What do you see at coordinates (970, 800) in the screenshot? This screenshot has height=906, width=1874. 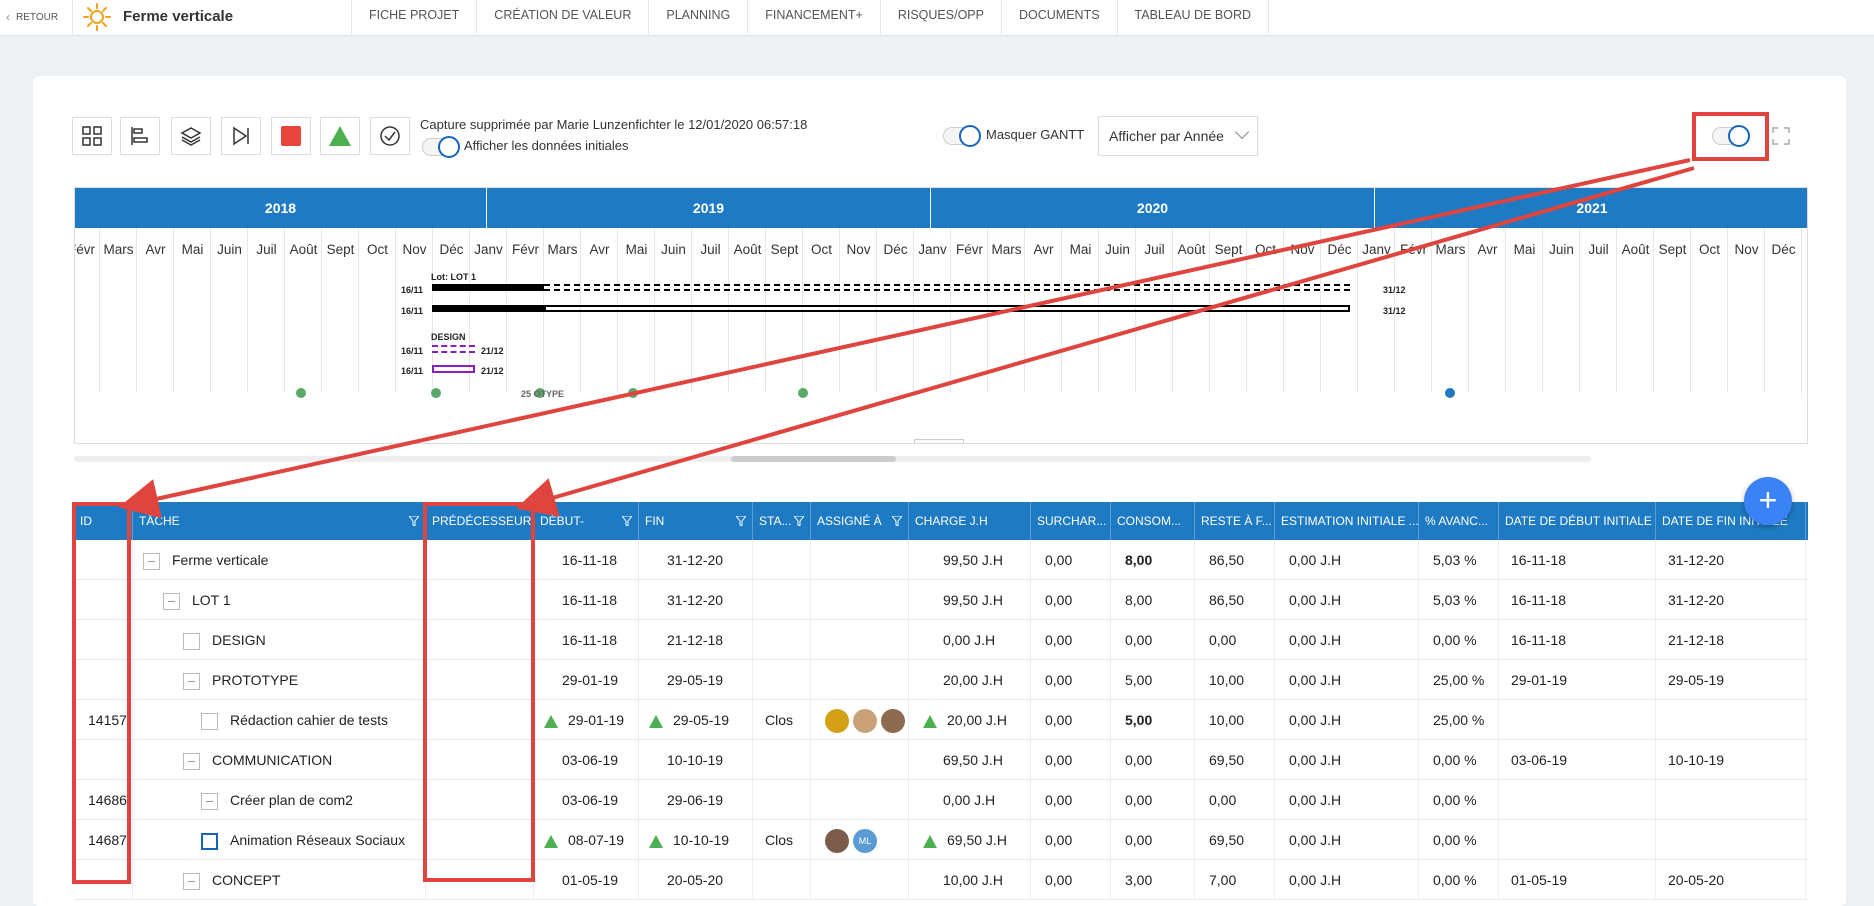 I see `cell-charge: 0,00 J.H` at bounding box center [970, 800].